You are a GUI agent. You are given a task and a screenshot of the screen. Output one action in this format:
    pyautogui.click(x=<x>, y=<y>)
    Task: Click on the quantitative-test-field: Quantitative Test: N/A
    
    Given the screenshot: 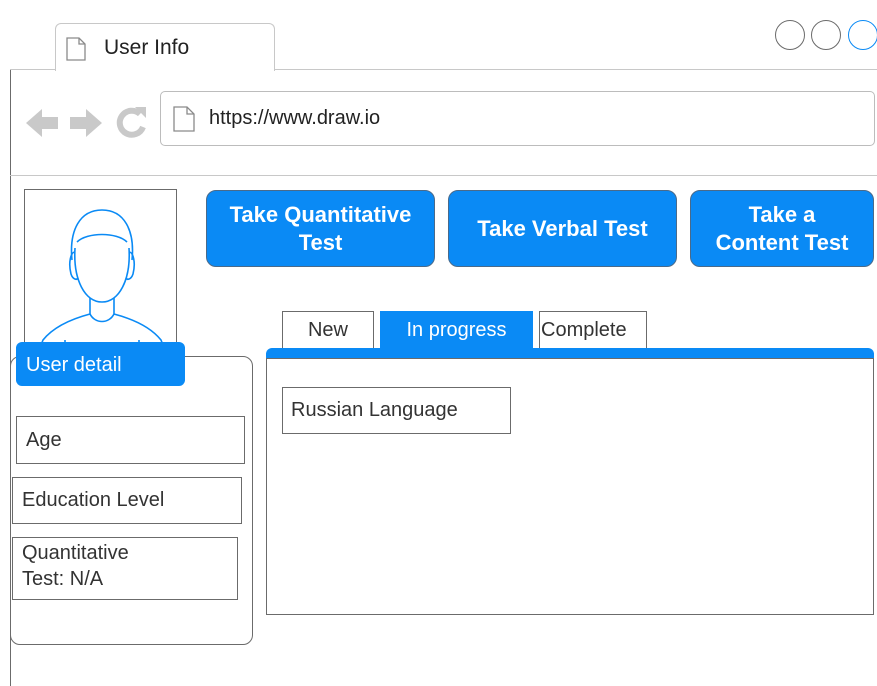 What is the action you would take?
    pyautogui.click(x=125, y=568)
    